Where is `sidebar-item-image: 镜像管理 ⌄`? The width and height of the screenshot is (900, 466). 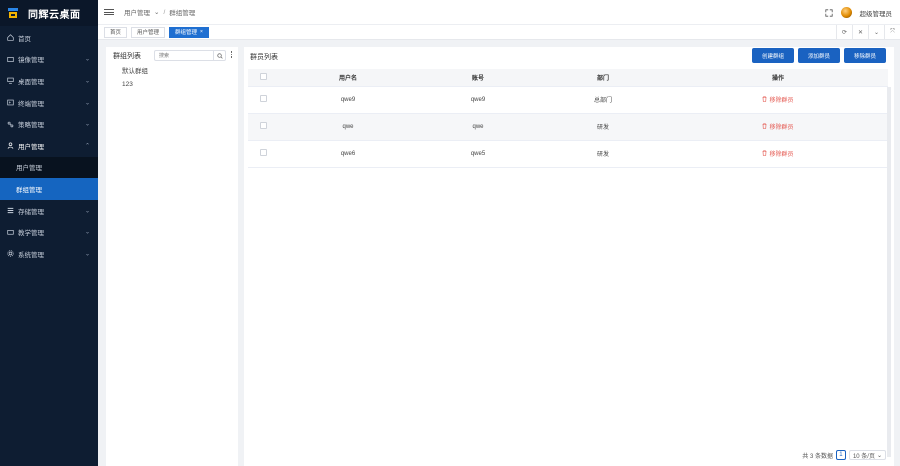 sidebar-item-image: 镜像管理 ⌄ is located at coordinates (49, 60).